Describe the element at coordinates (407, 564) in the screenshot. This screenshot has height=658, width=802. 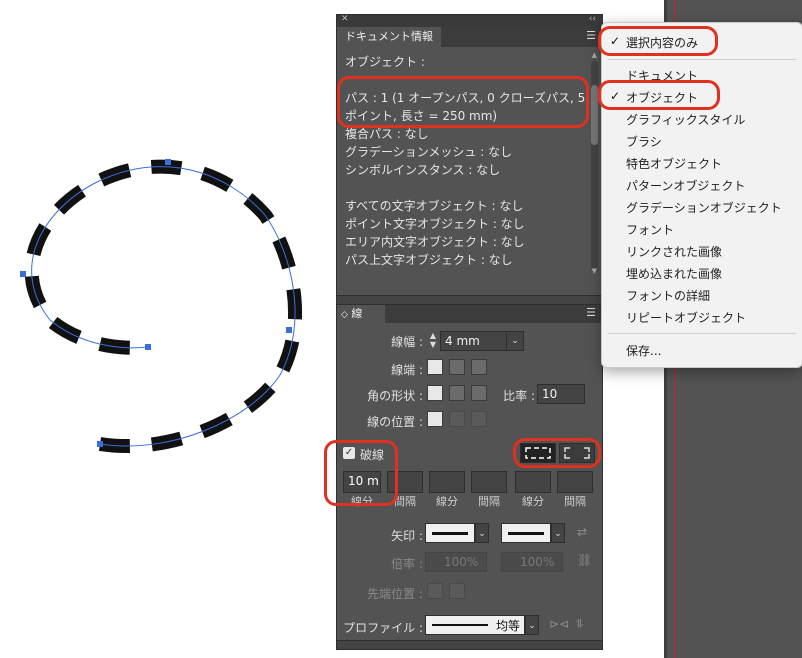
I see `arrow-scale-label: 倍率 :` at that location.